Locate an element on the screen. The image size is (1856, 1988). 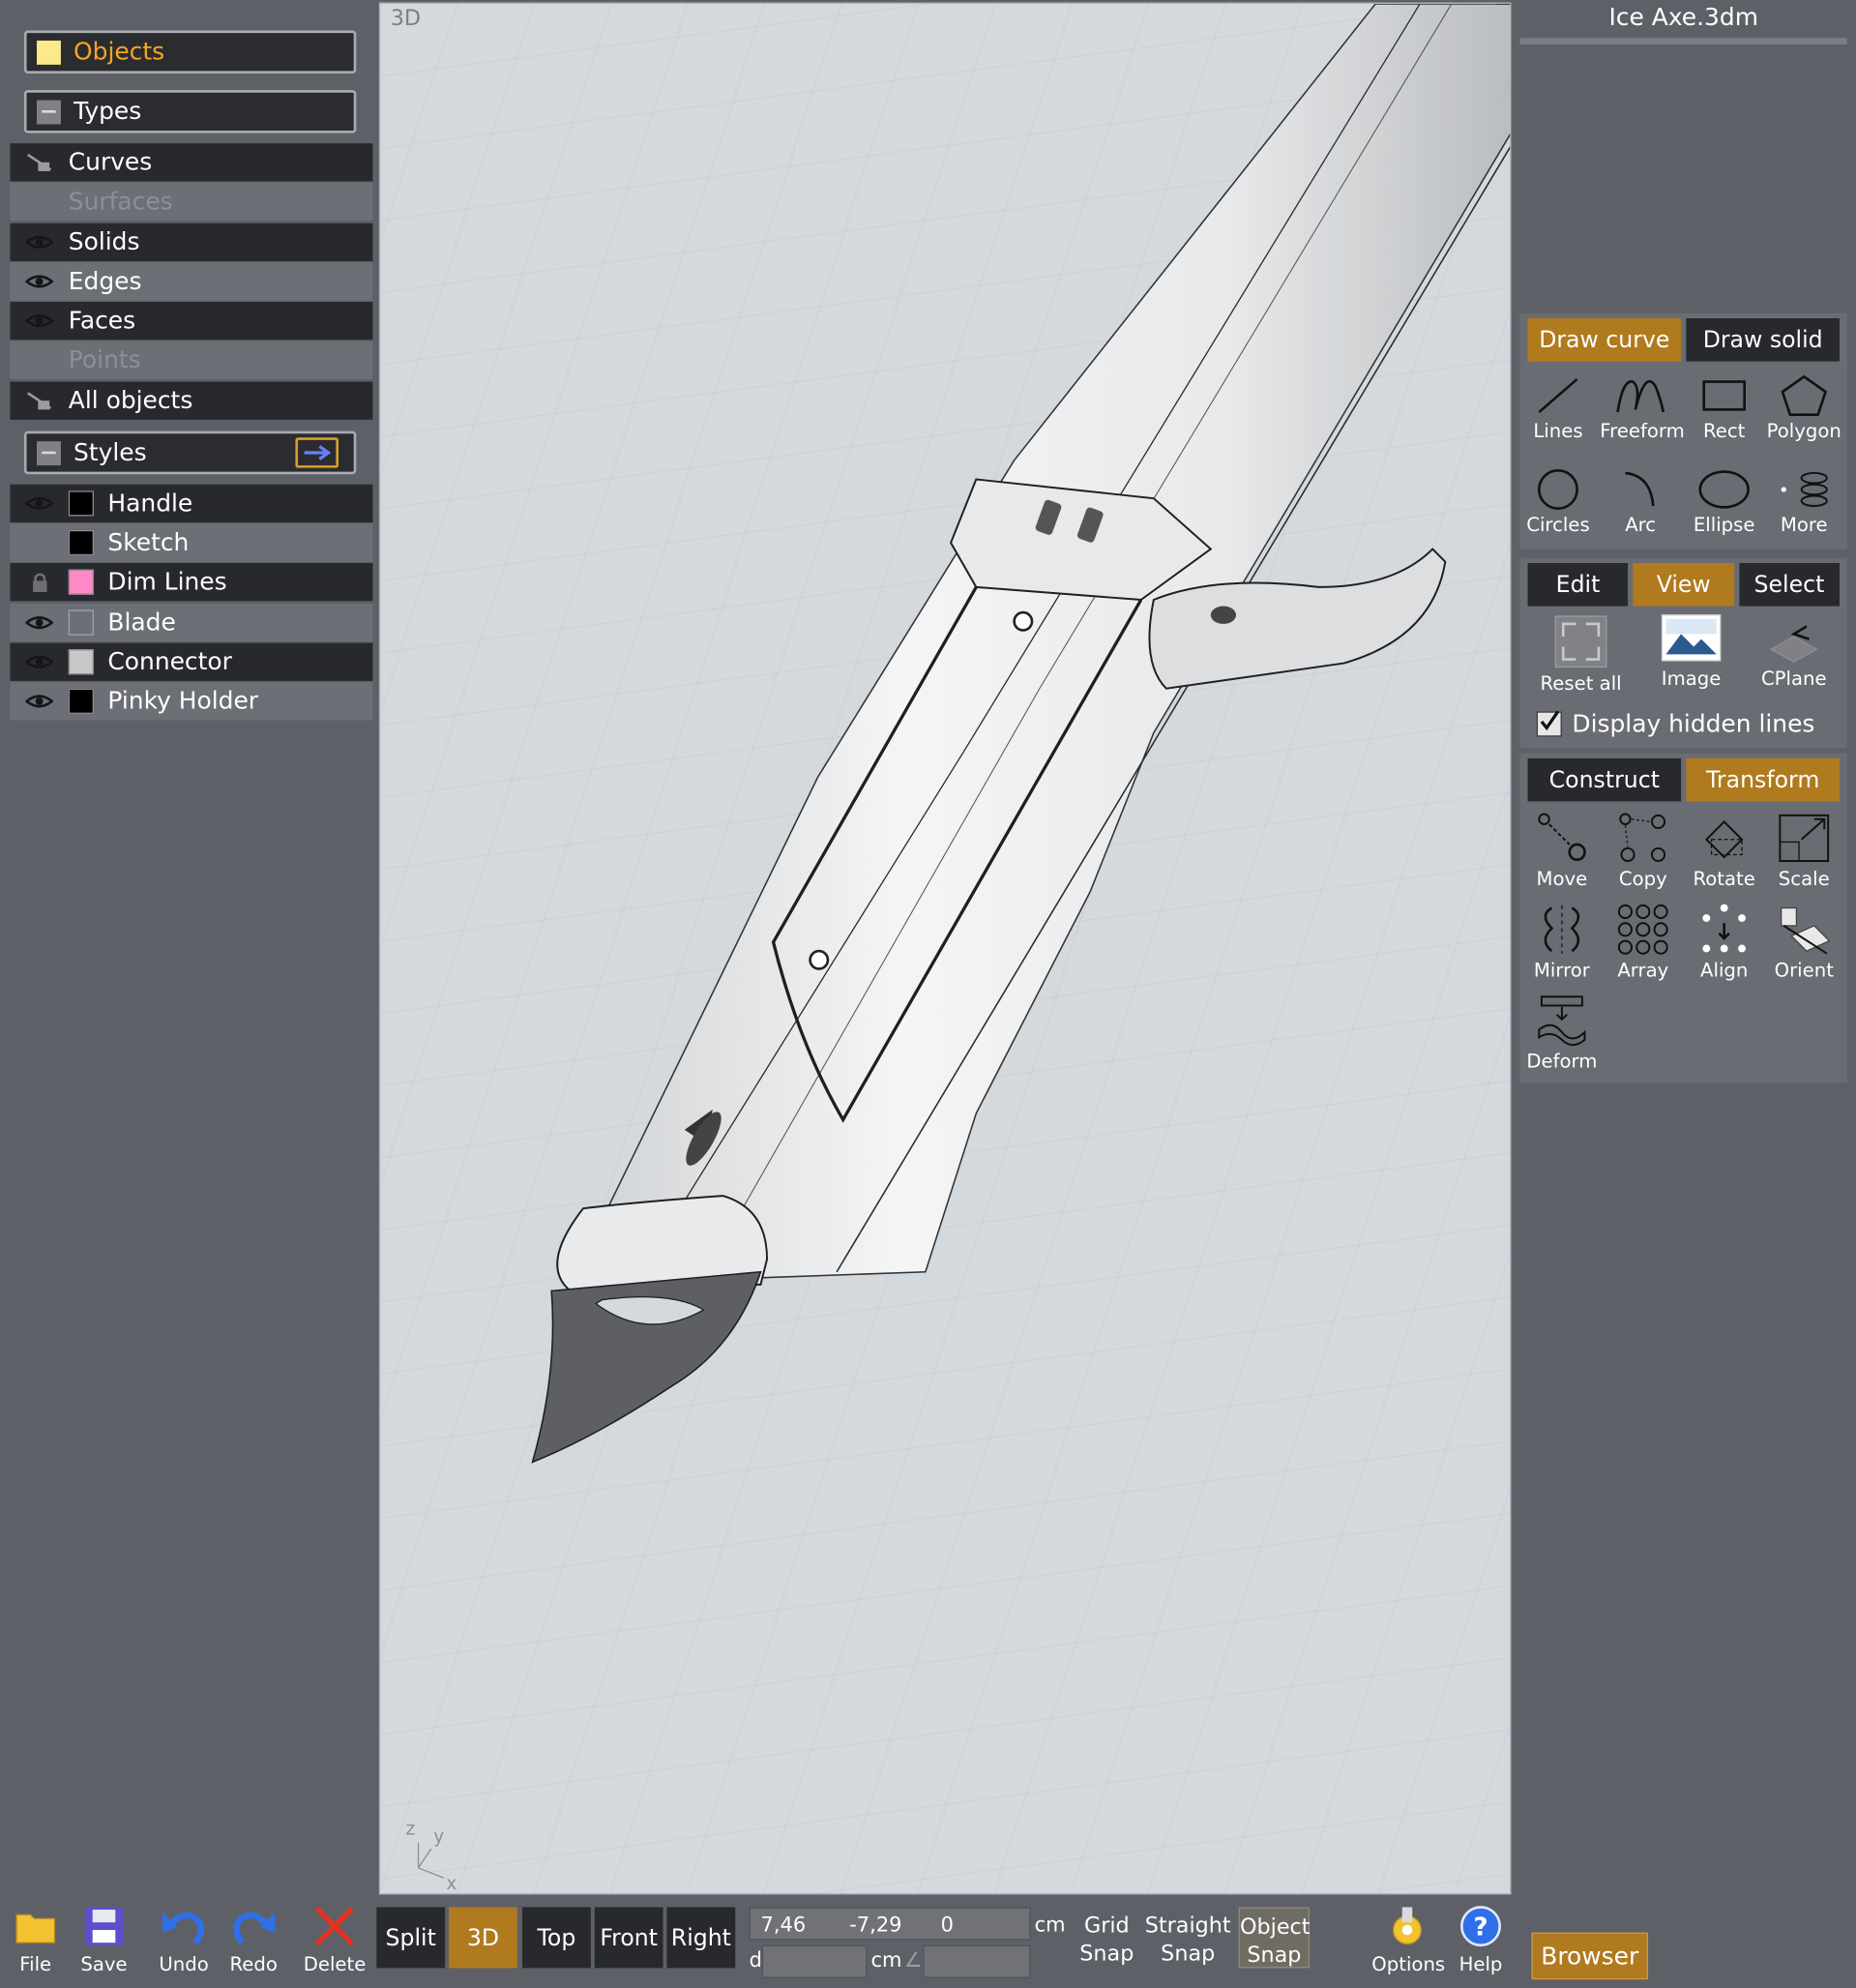
tool-label: Undo is located at coordinates (184, 1964).